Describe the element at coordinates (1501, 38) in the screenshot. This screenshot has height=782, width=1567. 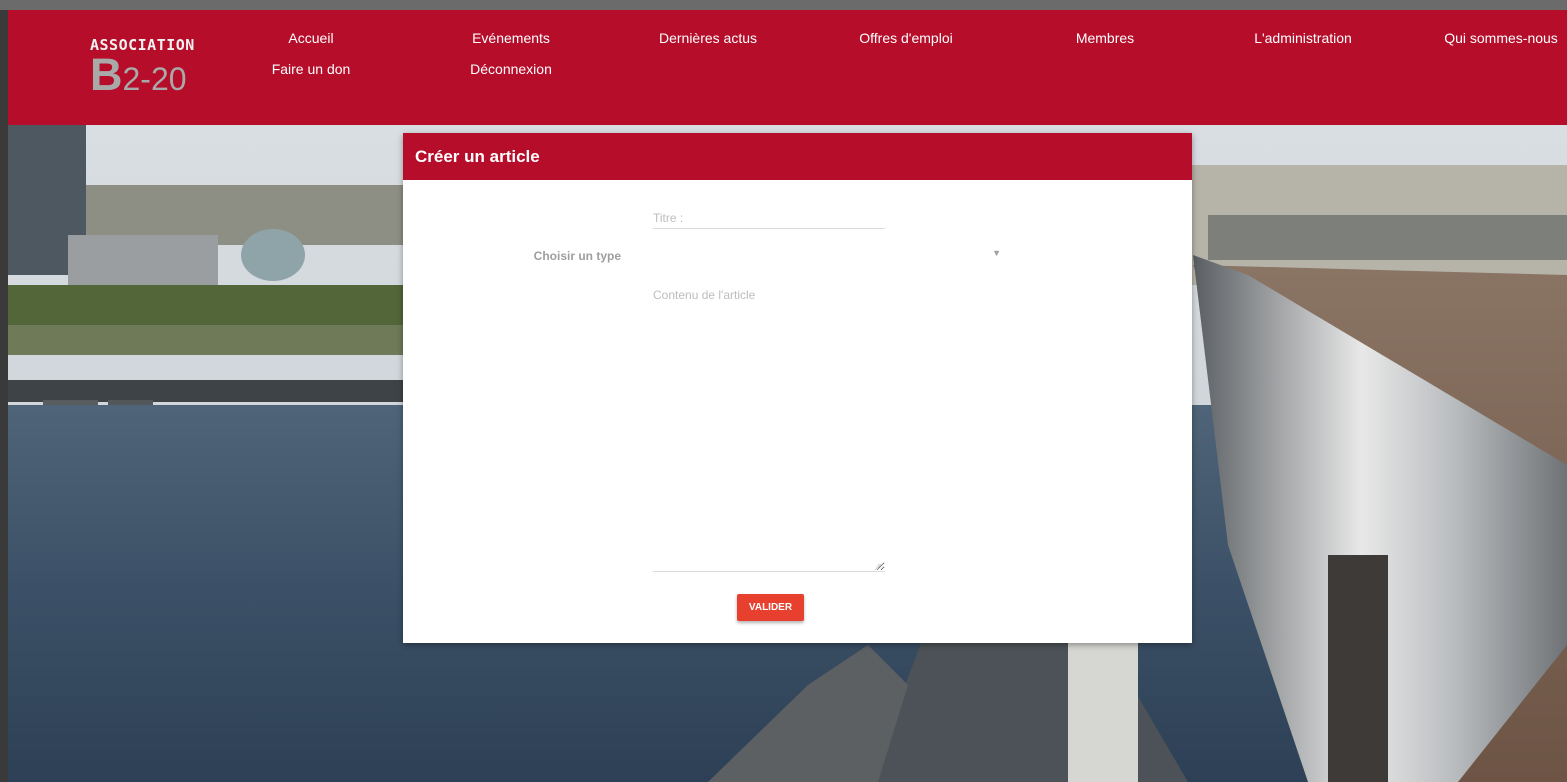
I see `nav-qui-sommes-nous: Qui sommes-nous` at that location.